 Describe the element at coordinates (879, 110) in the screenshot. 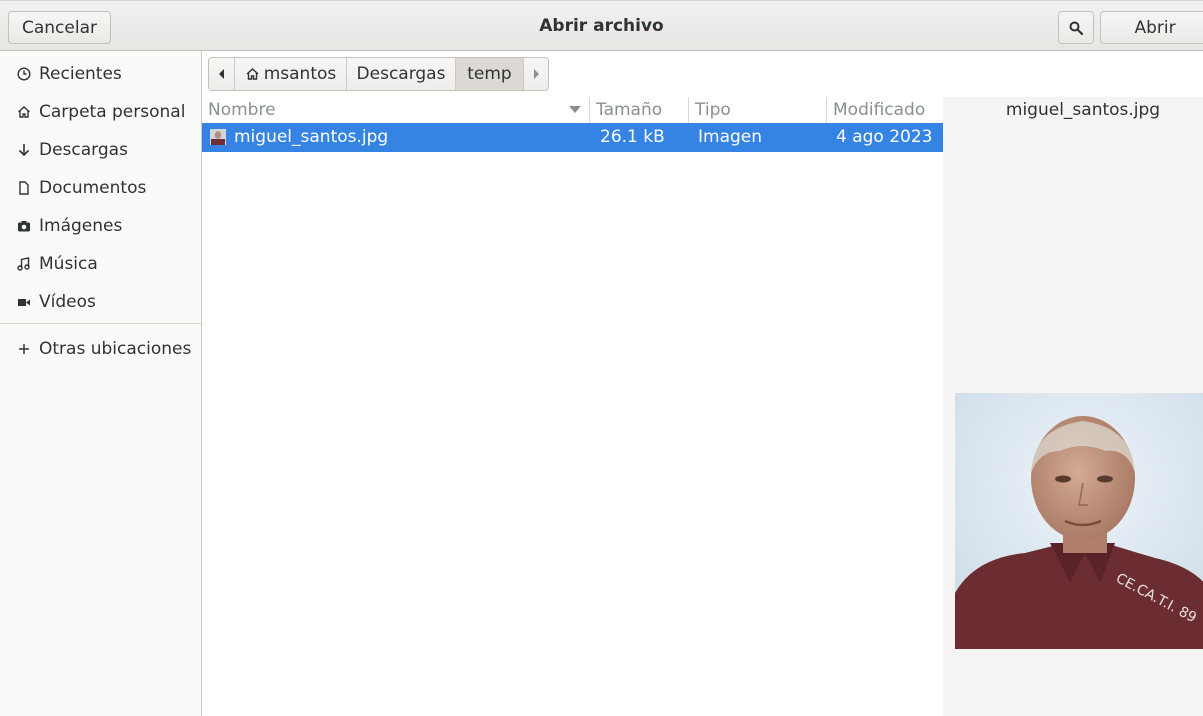

I see `column-header-label: Modificado` at that location.